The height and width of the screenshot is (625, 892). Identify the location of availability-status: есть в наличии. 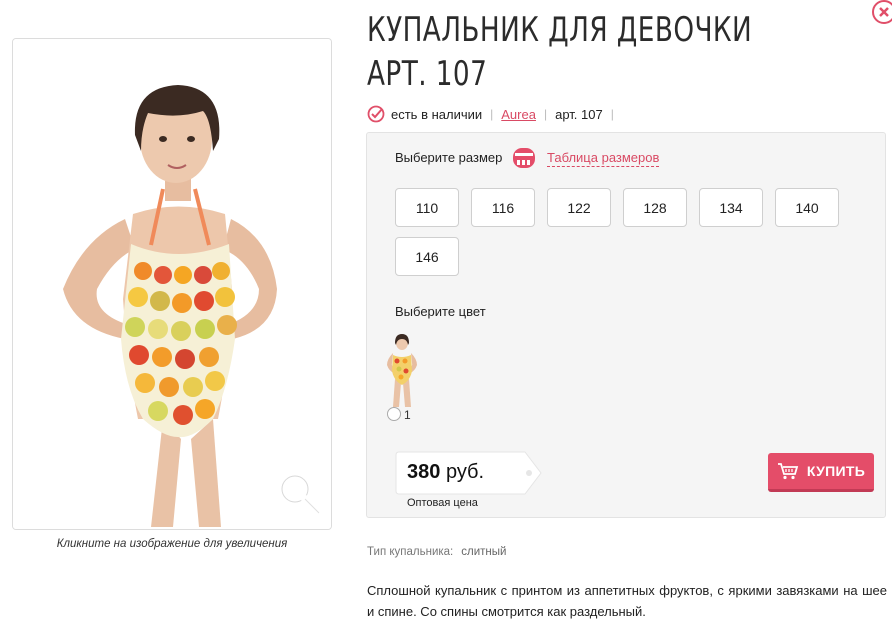
(437, 114).